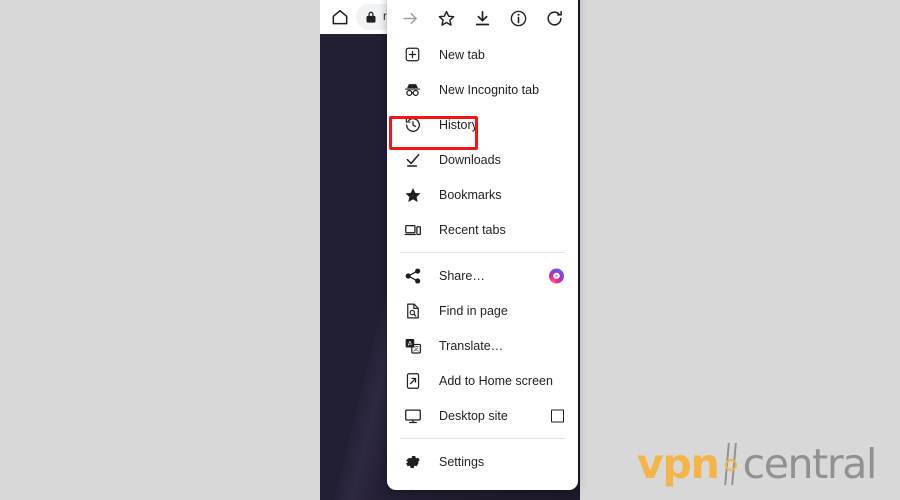  Describe the element at coordinates (462, 461) in the screenshot. I see `menu-item-label: Settings` at that location.